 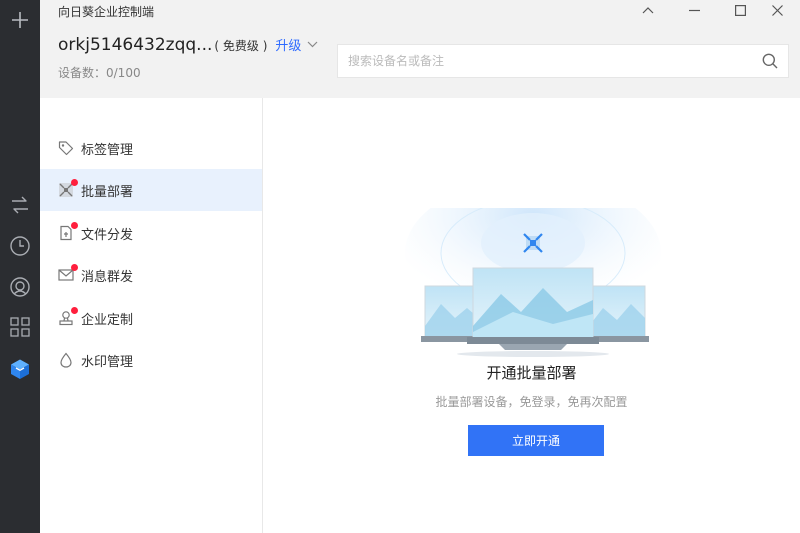 I want to click on sidebar-item-mass-message: 消息群发, so click(x=151, y=275).